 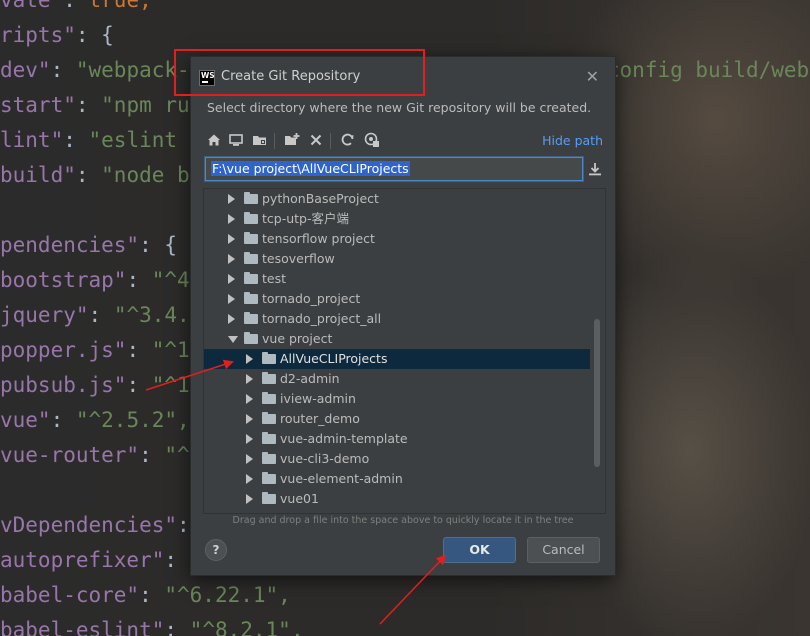 What do you see at coordinates (348, 140) in the screenshot?
I see `refresh-icon` at bounding box center [348, 140].